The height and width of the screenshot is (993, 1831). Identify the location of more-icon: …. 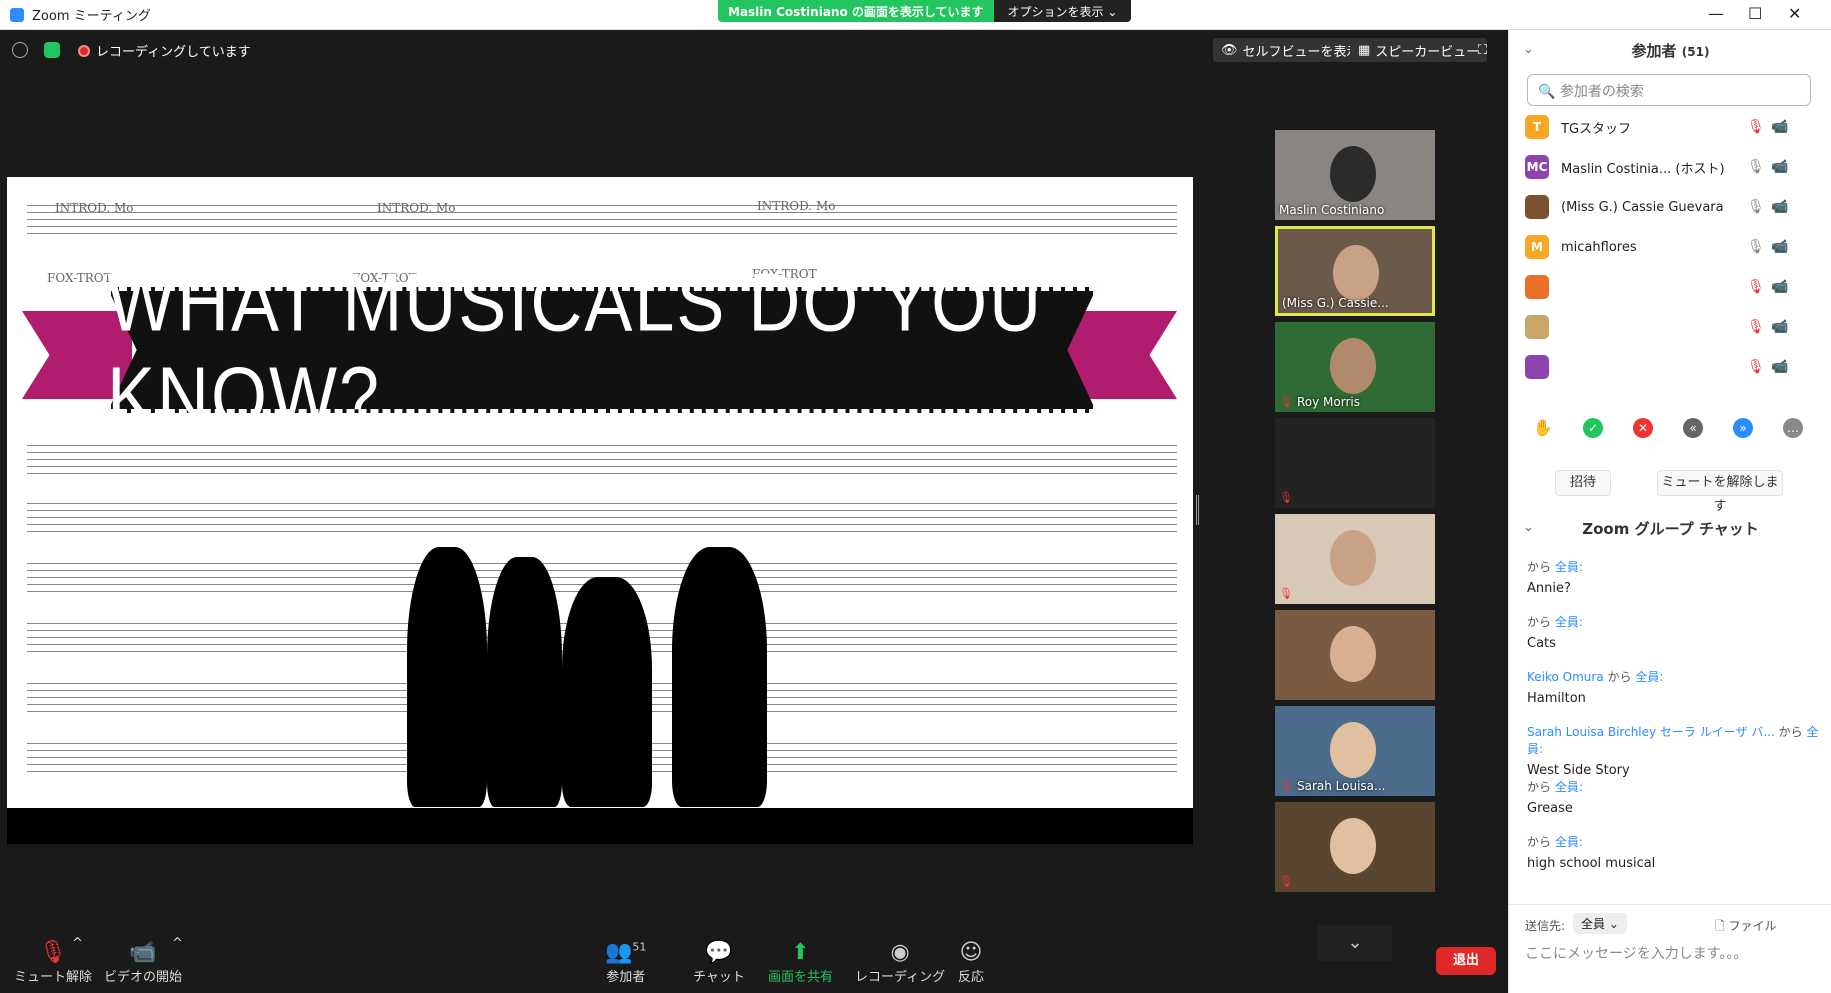
(1793, 428).